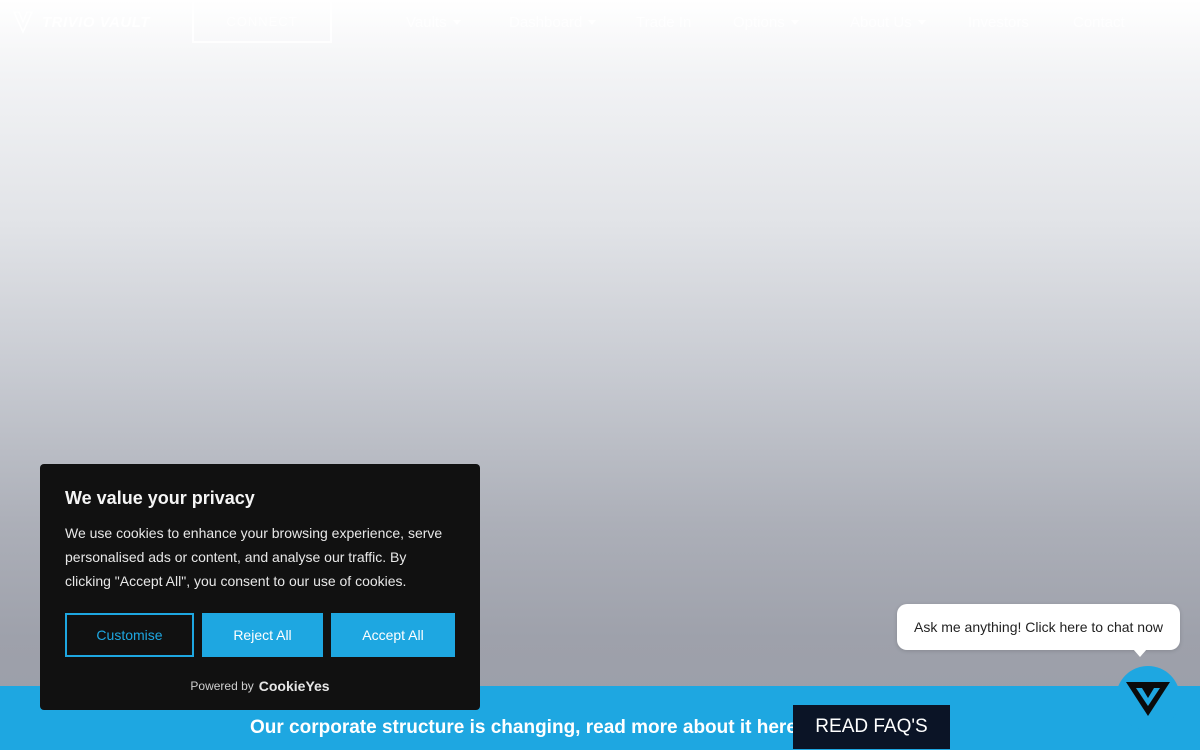 This screenshot has width=1200, height=750. What do you see at coordinates (294, 686) in the screenshot?
I see `cookieyes-logo: CookieYes` at bounding box center [294, 686].